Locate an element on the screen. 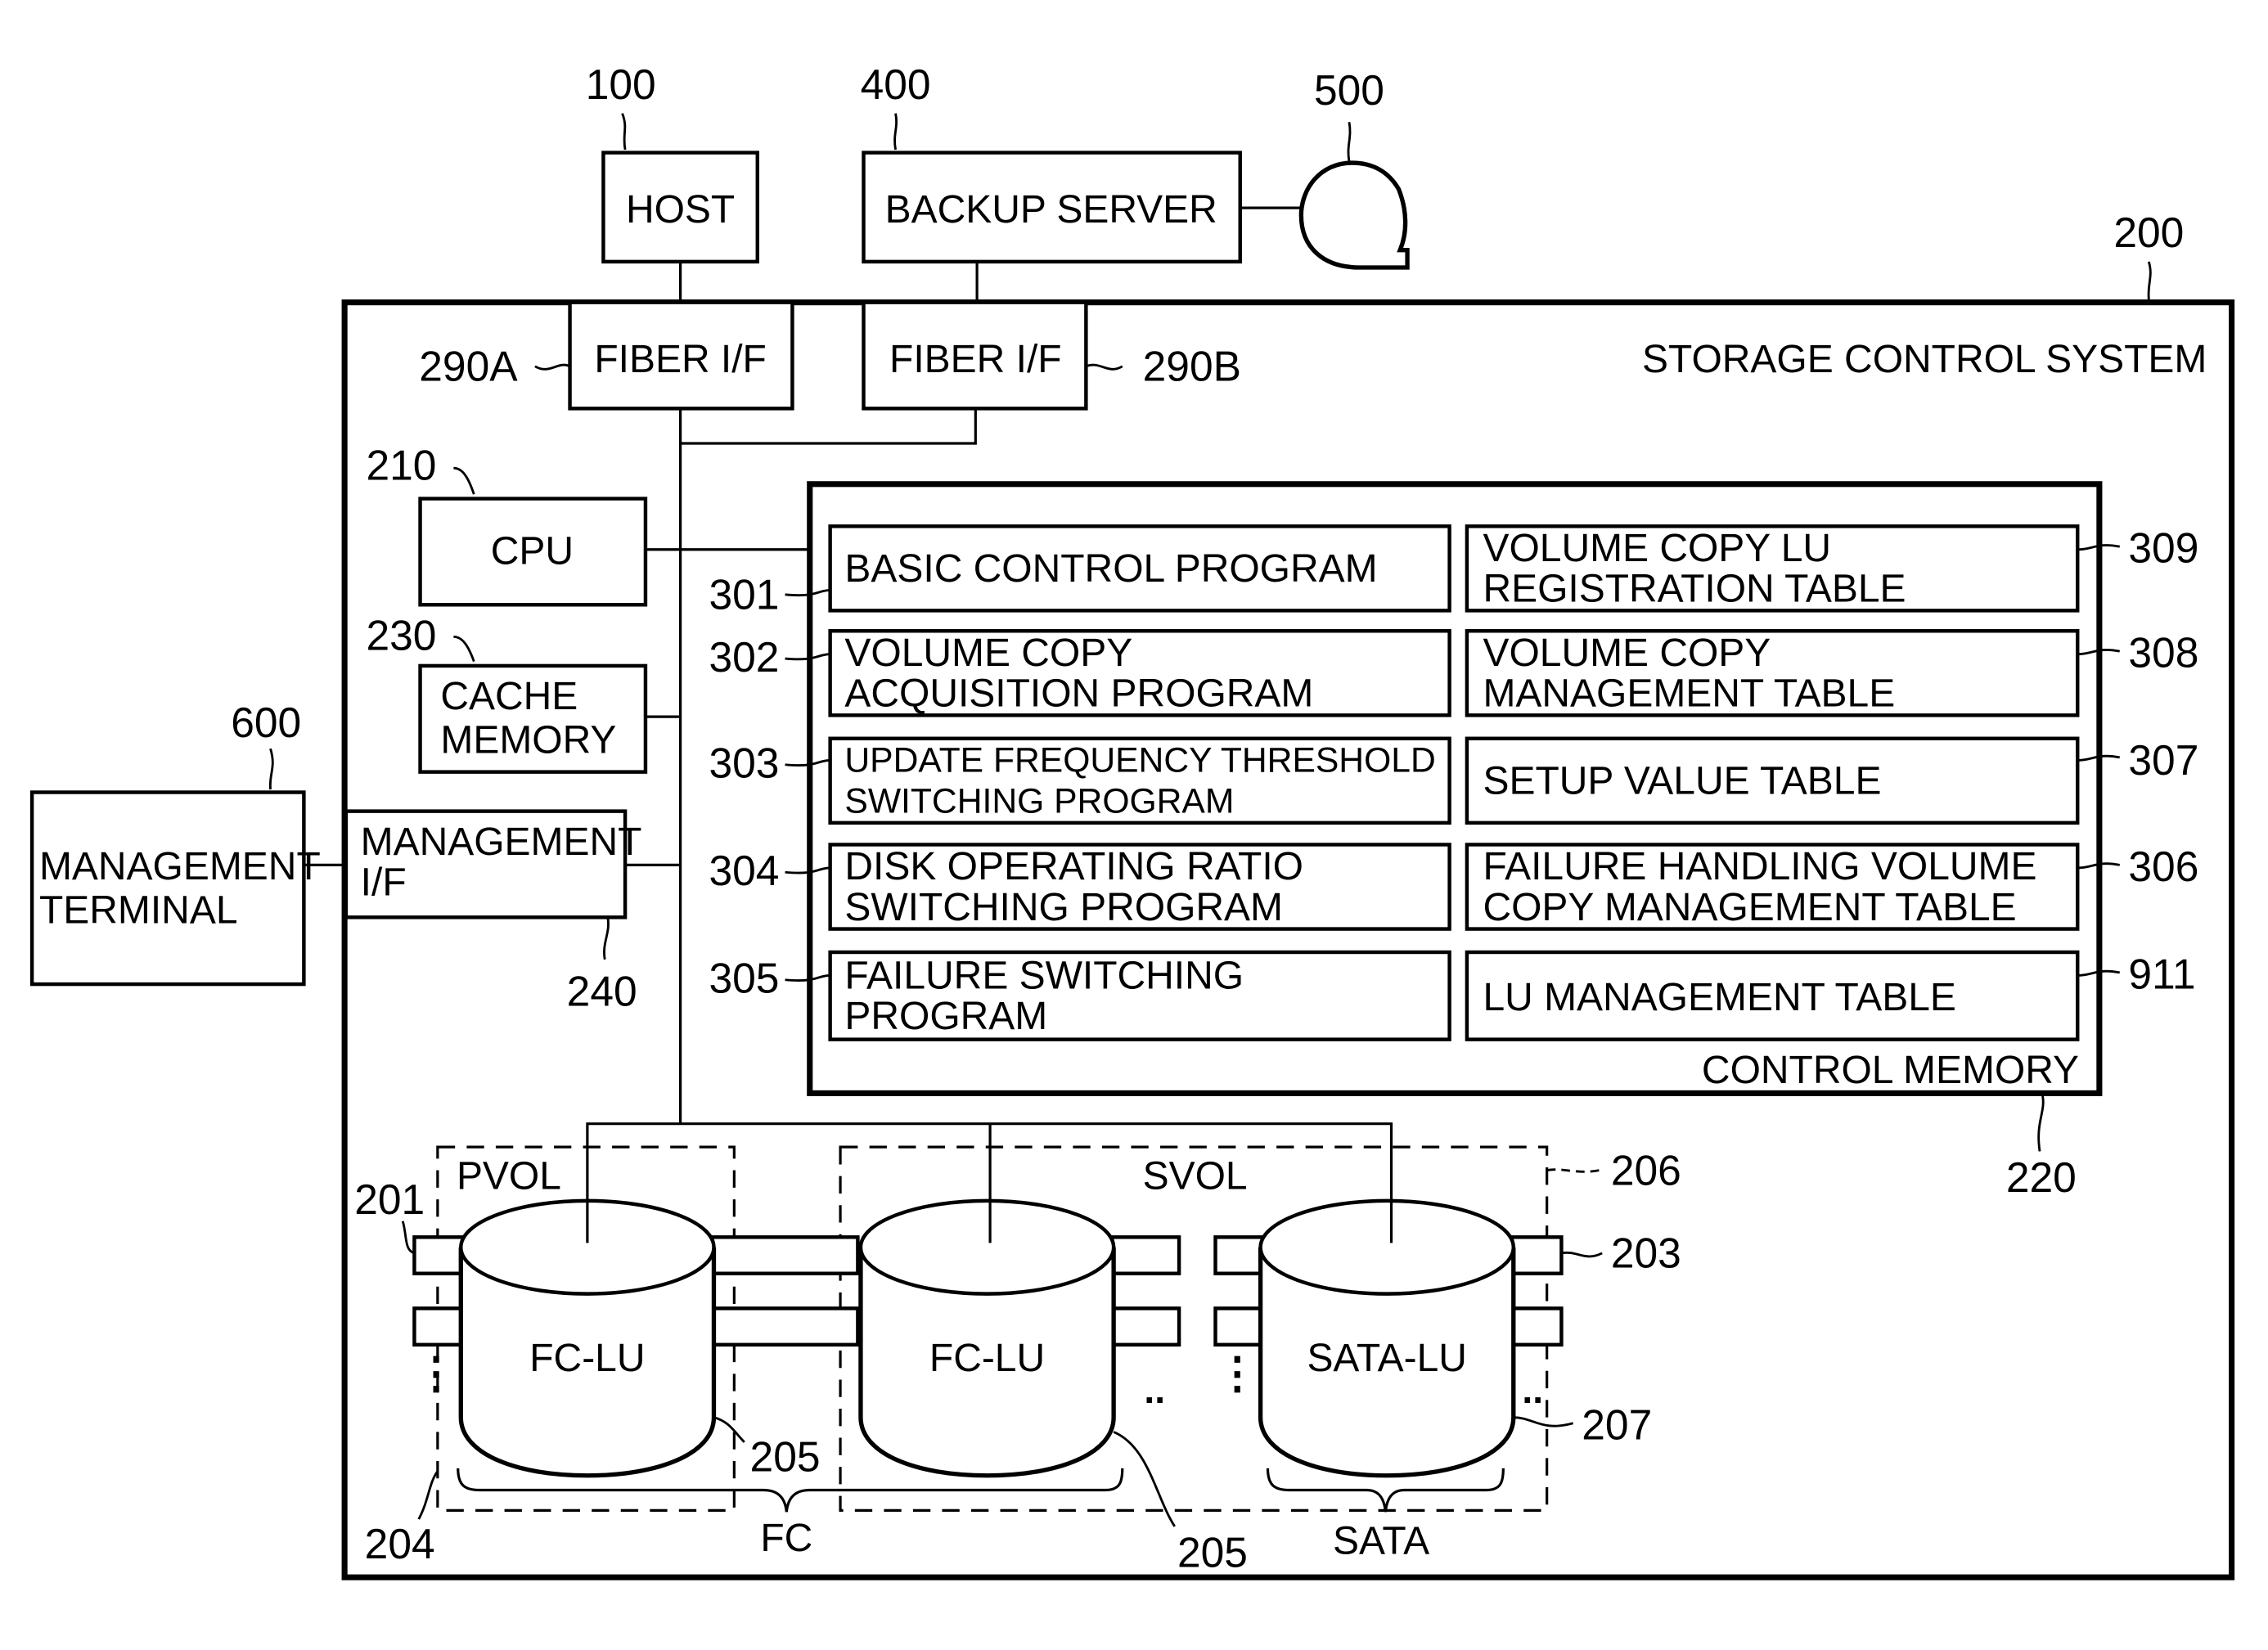  table-ref: 911 is located at coordinates (2162, 973).